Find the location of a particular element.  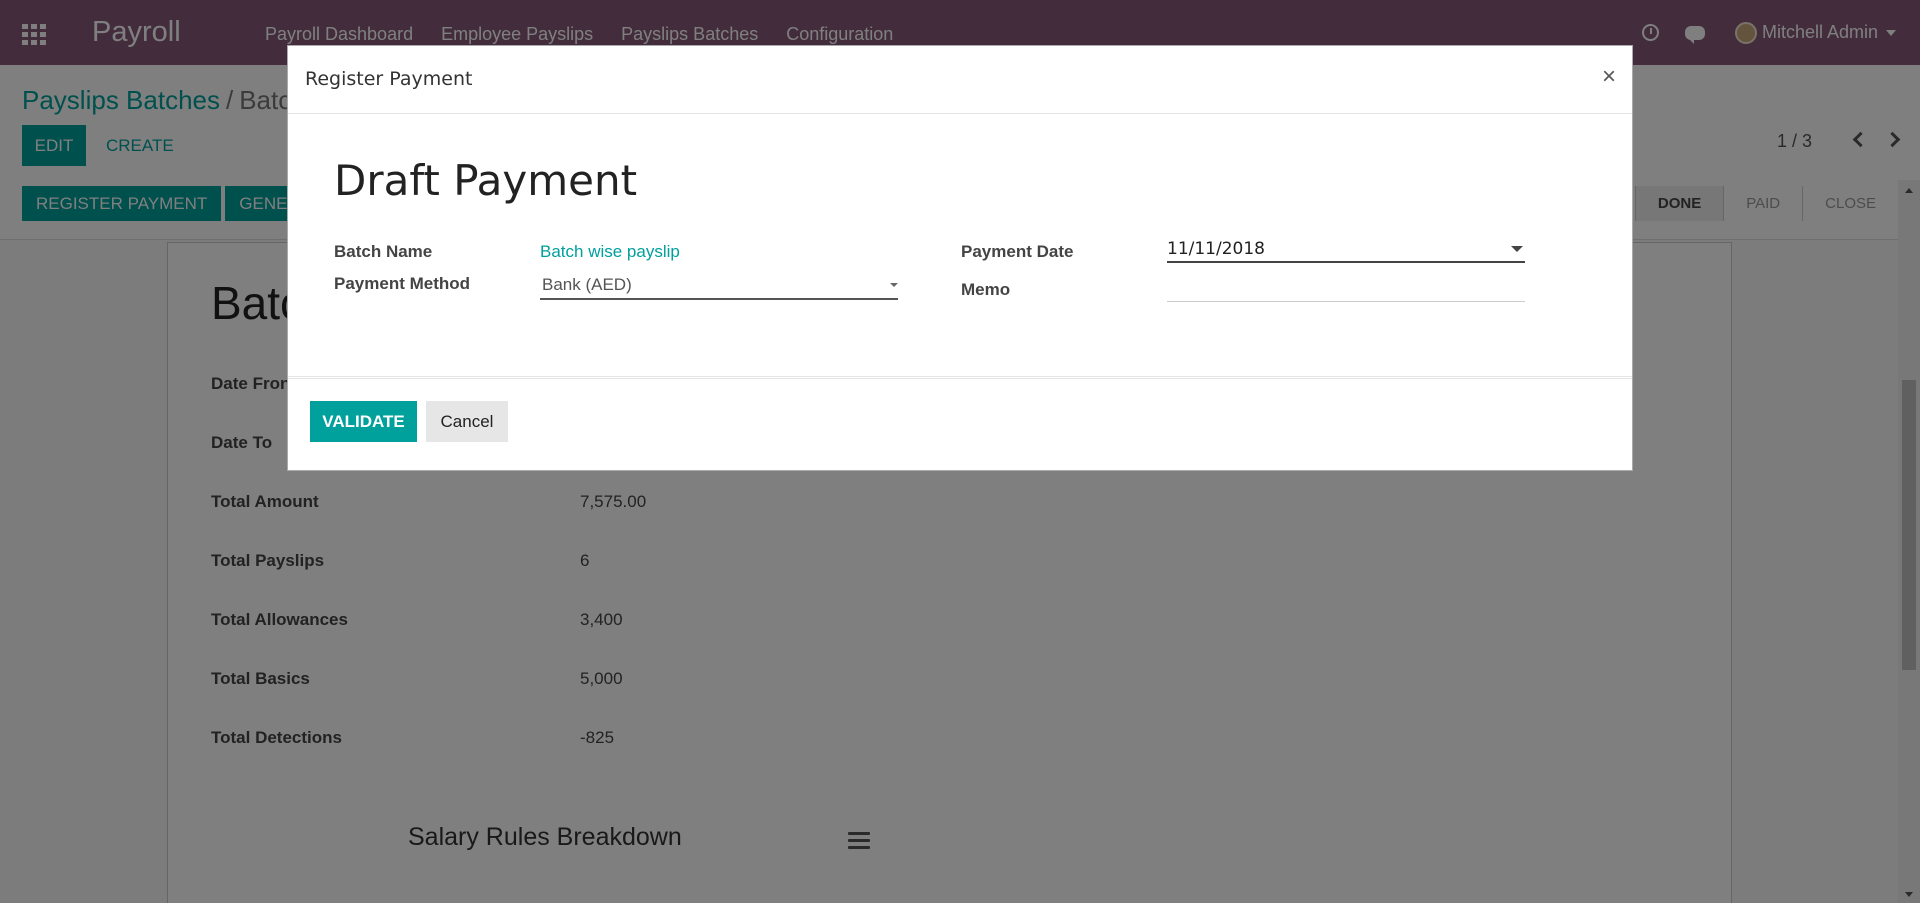

payment-method-value: Bank (AED) is located at coordinates (587, 284).